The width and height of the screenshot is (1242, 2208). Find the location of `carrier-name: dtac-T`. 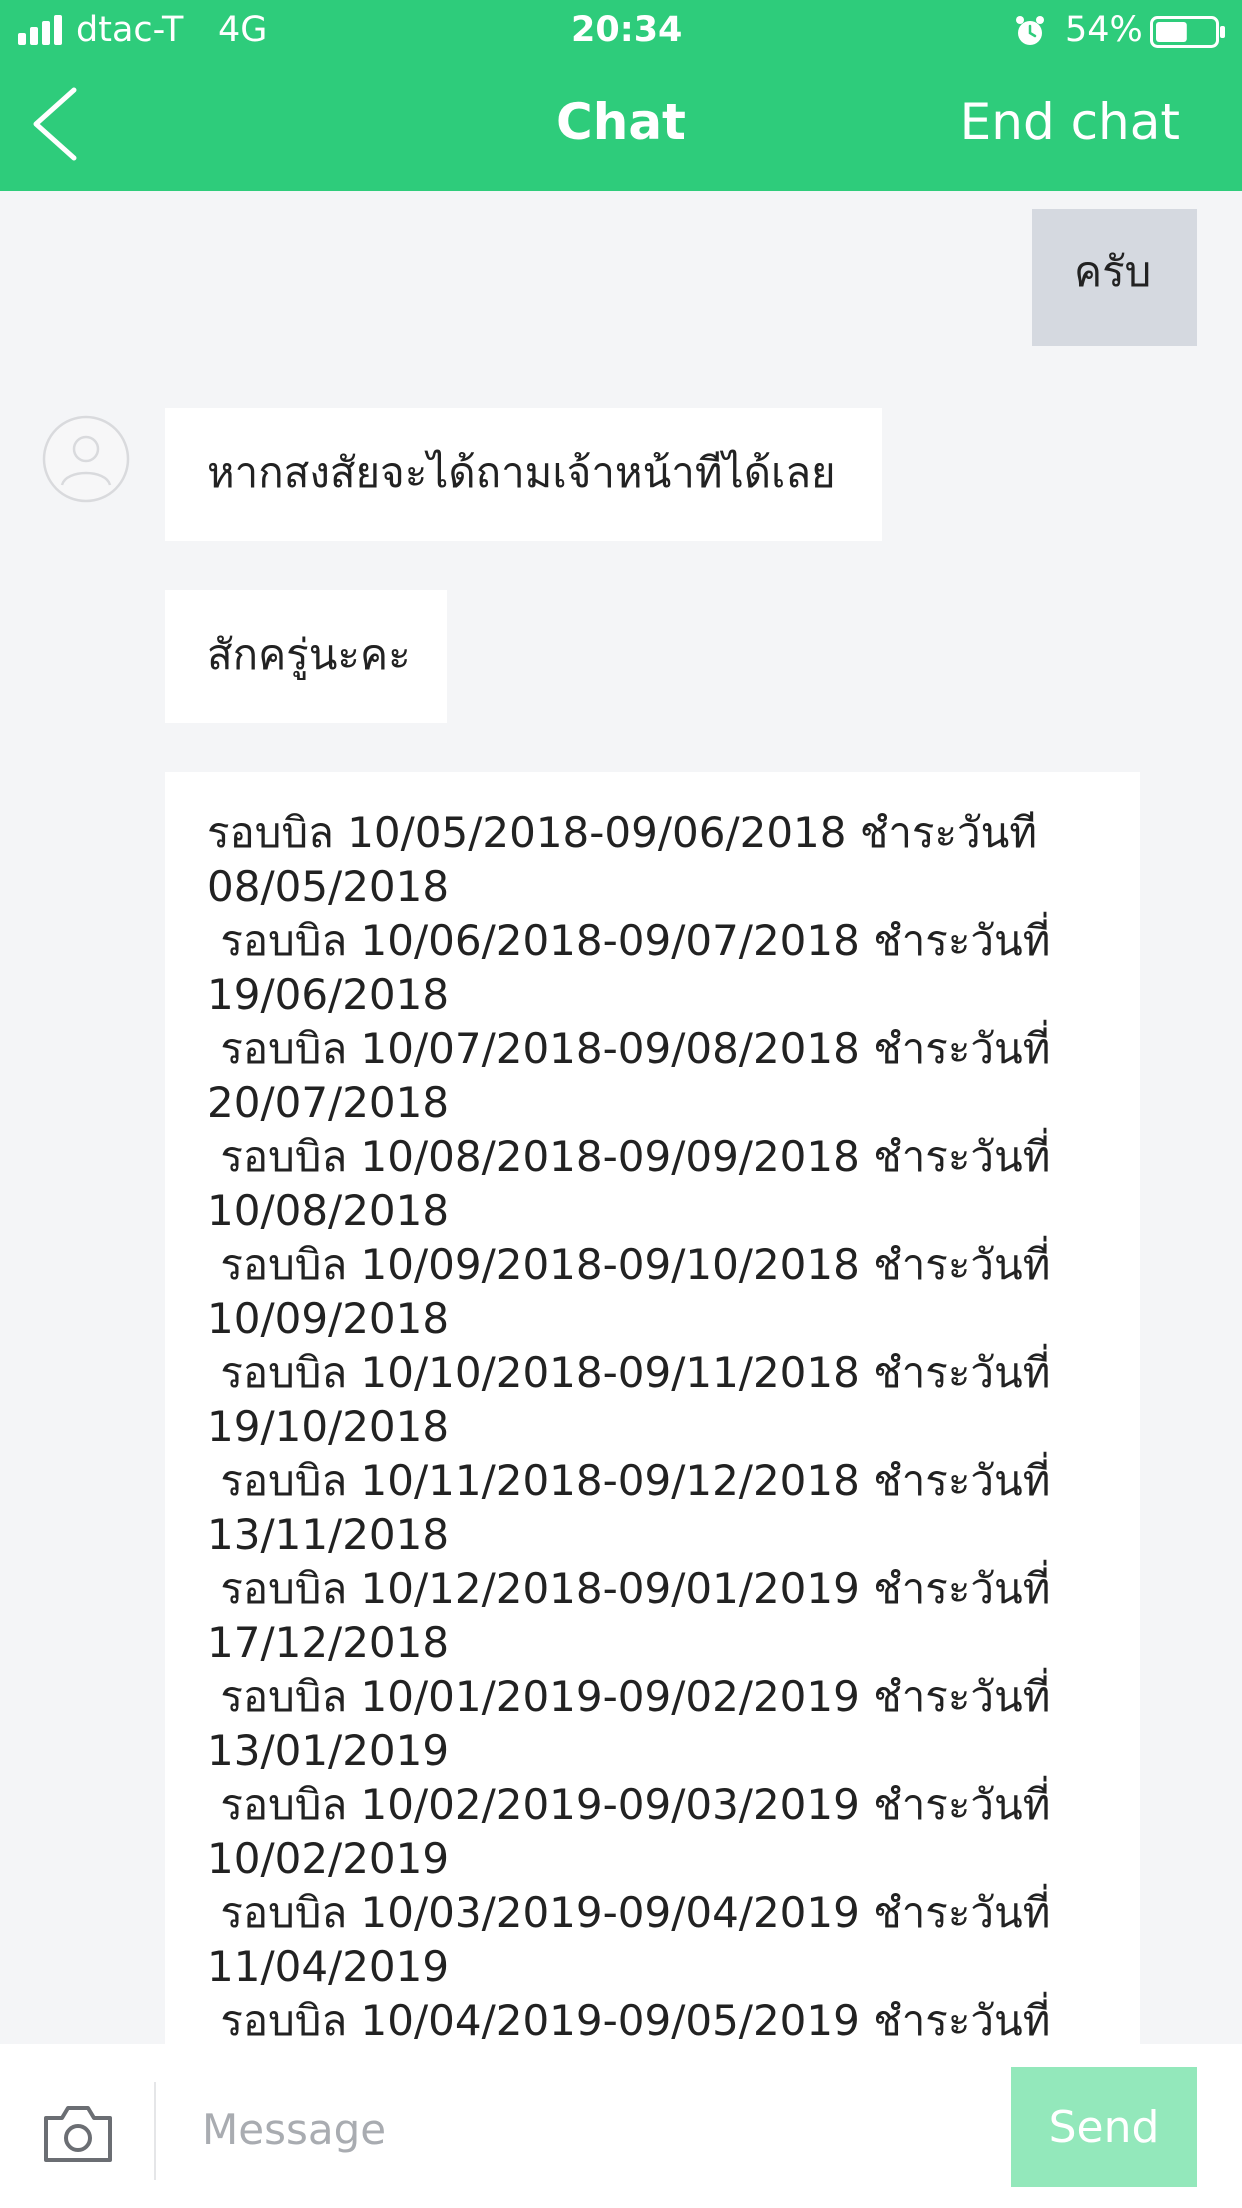

carrier-name: dtac-T is located at coordinates (130, 30).